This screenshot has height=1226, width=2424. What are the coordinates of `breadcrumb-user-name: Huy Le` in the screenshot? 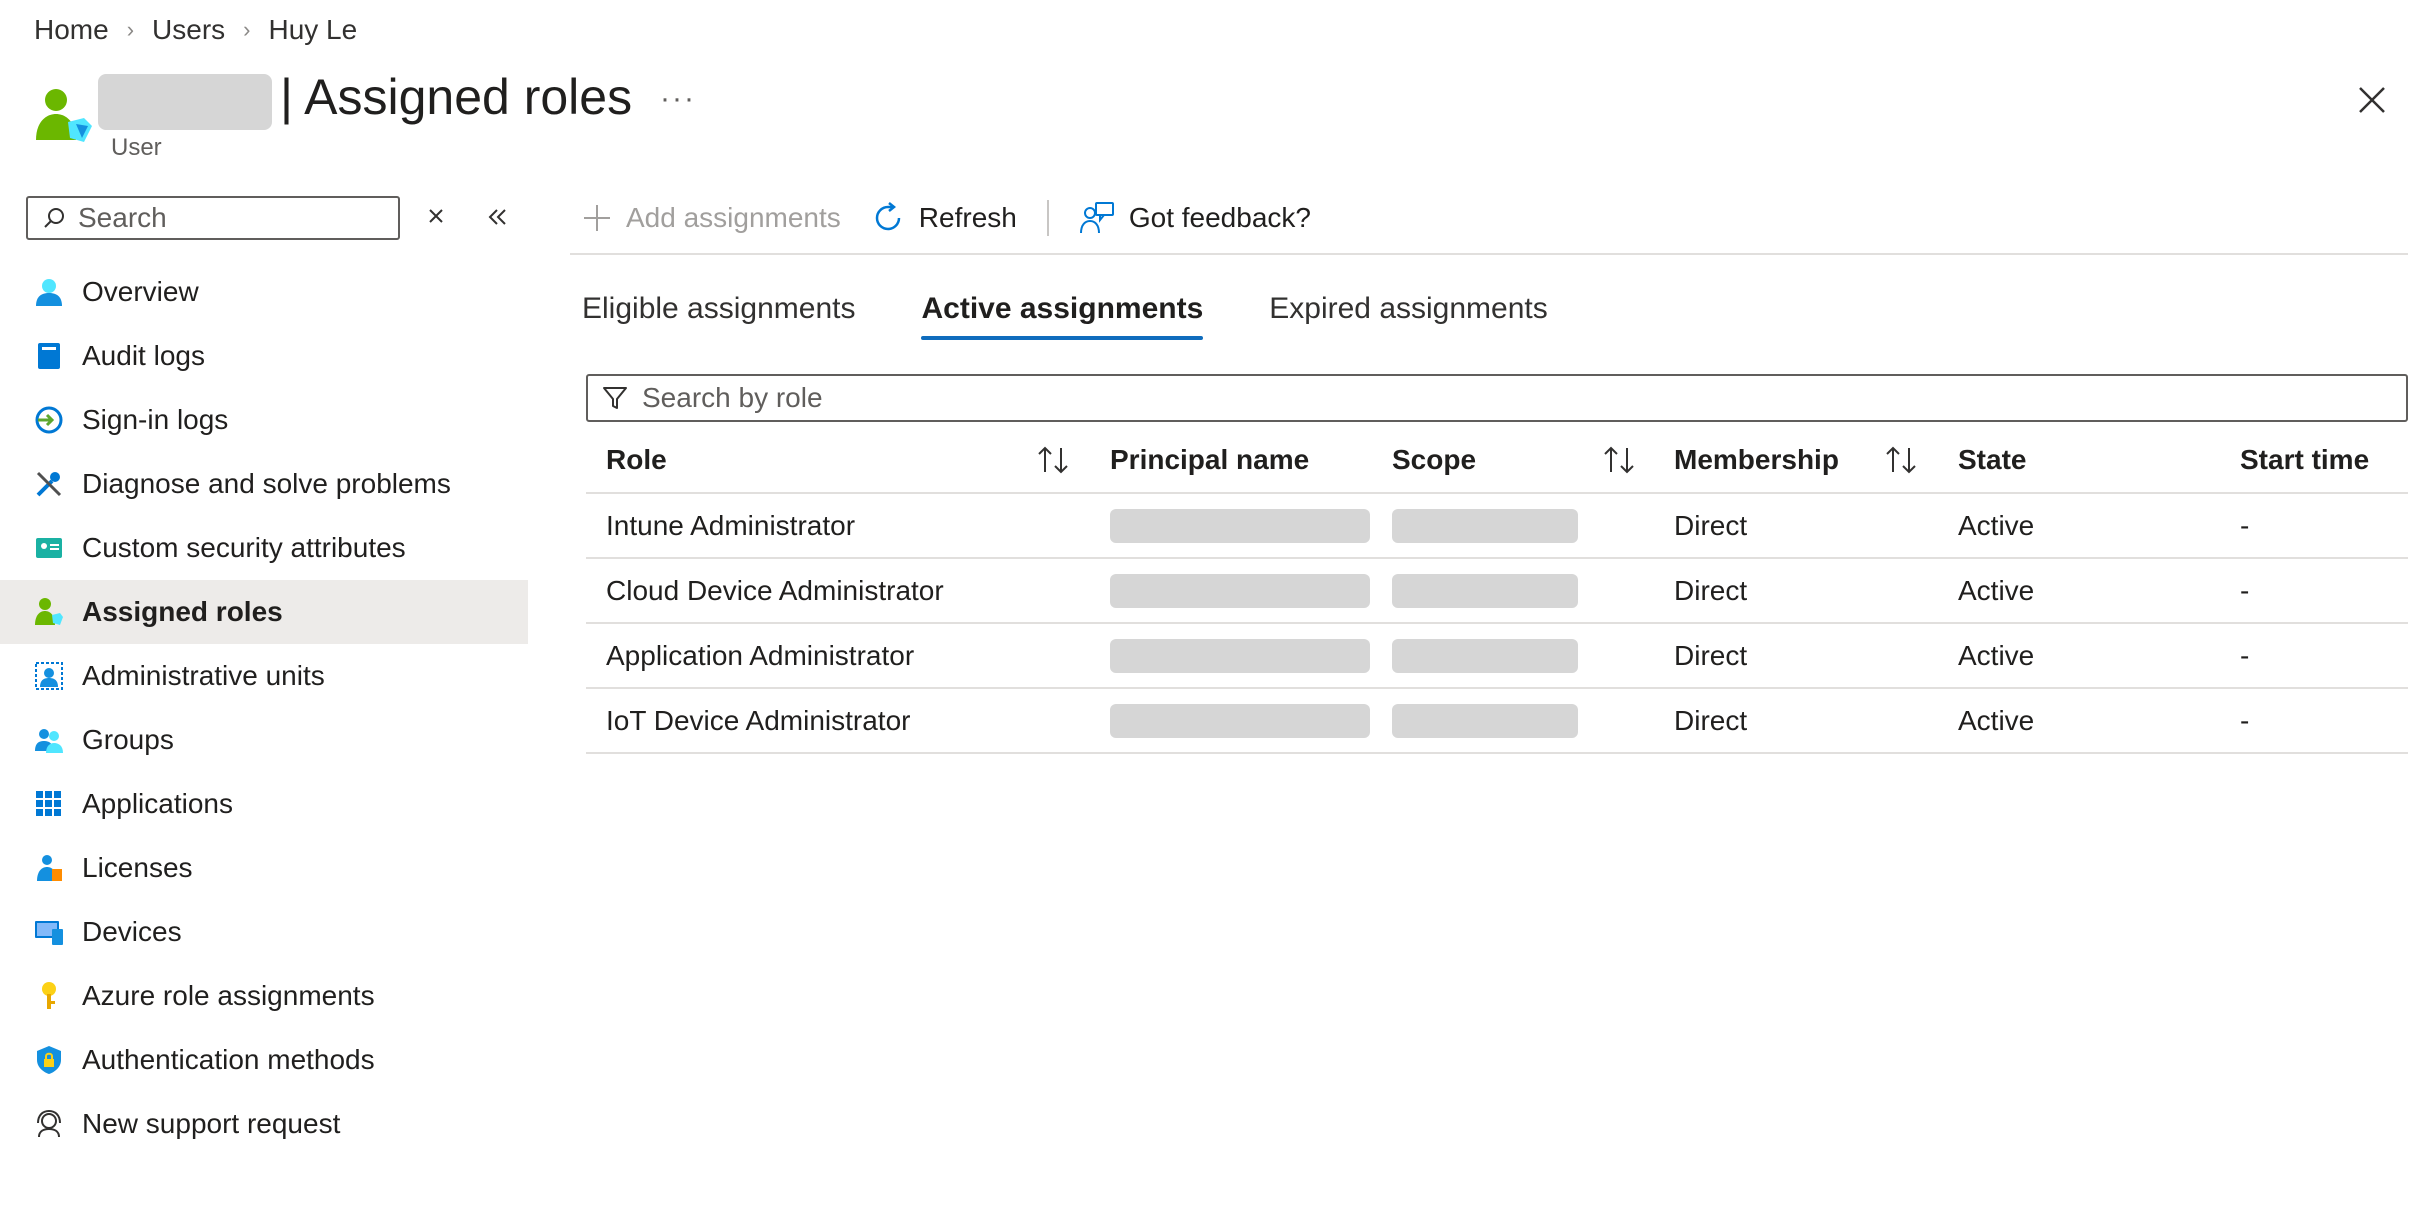 It's located at (312, 30).